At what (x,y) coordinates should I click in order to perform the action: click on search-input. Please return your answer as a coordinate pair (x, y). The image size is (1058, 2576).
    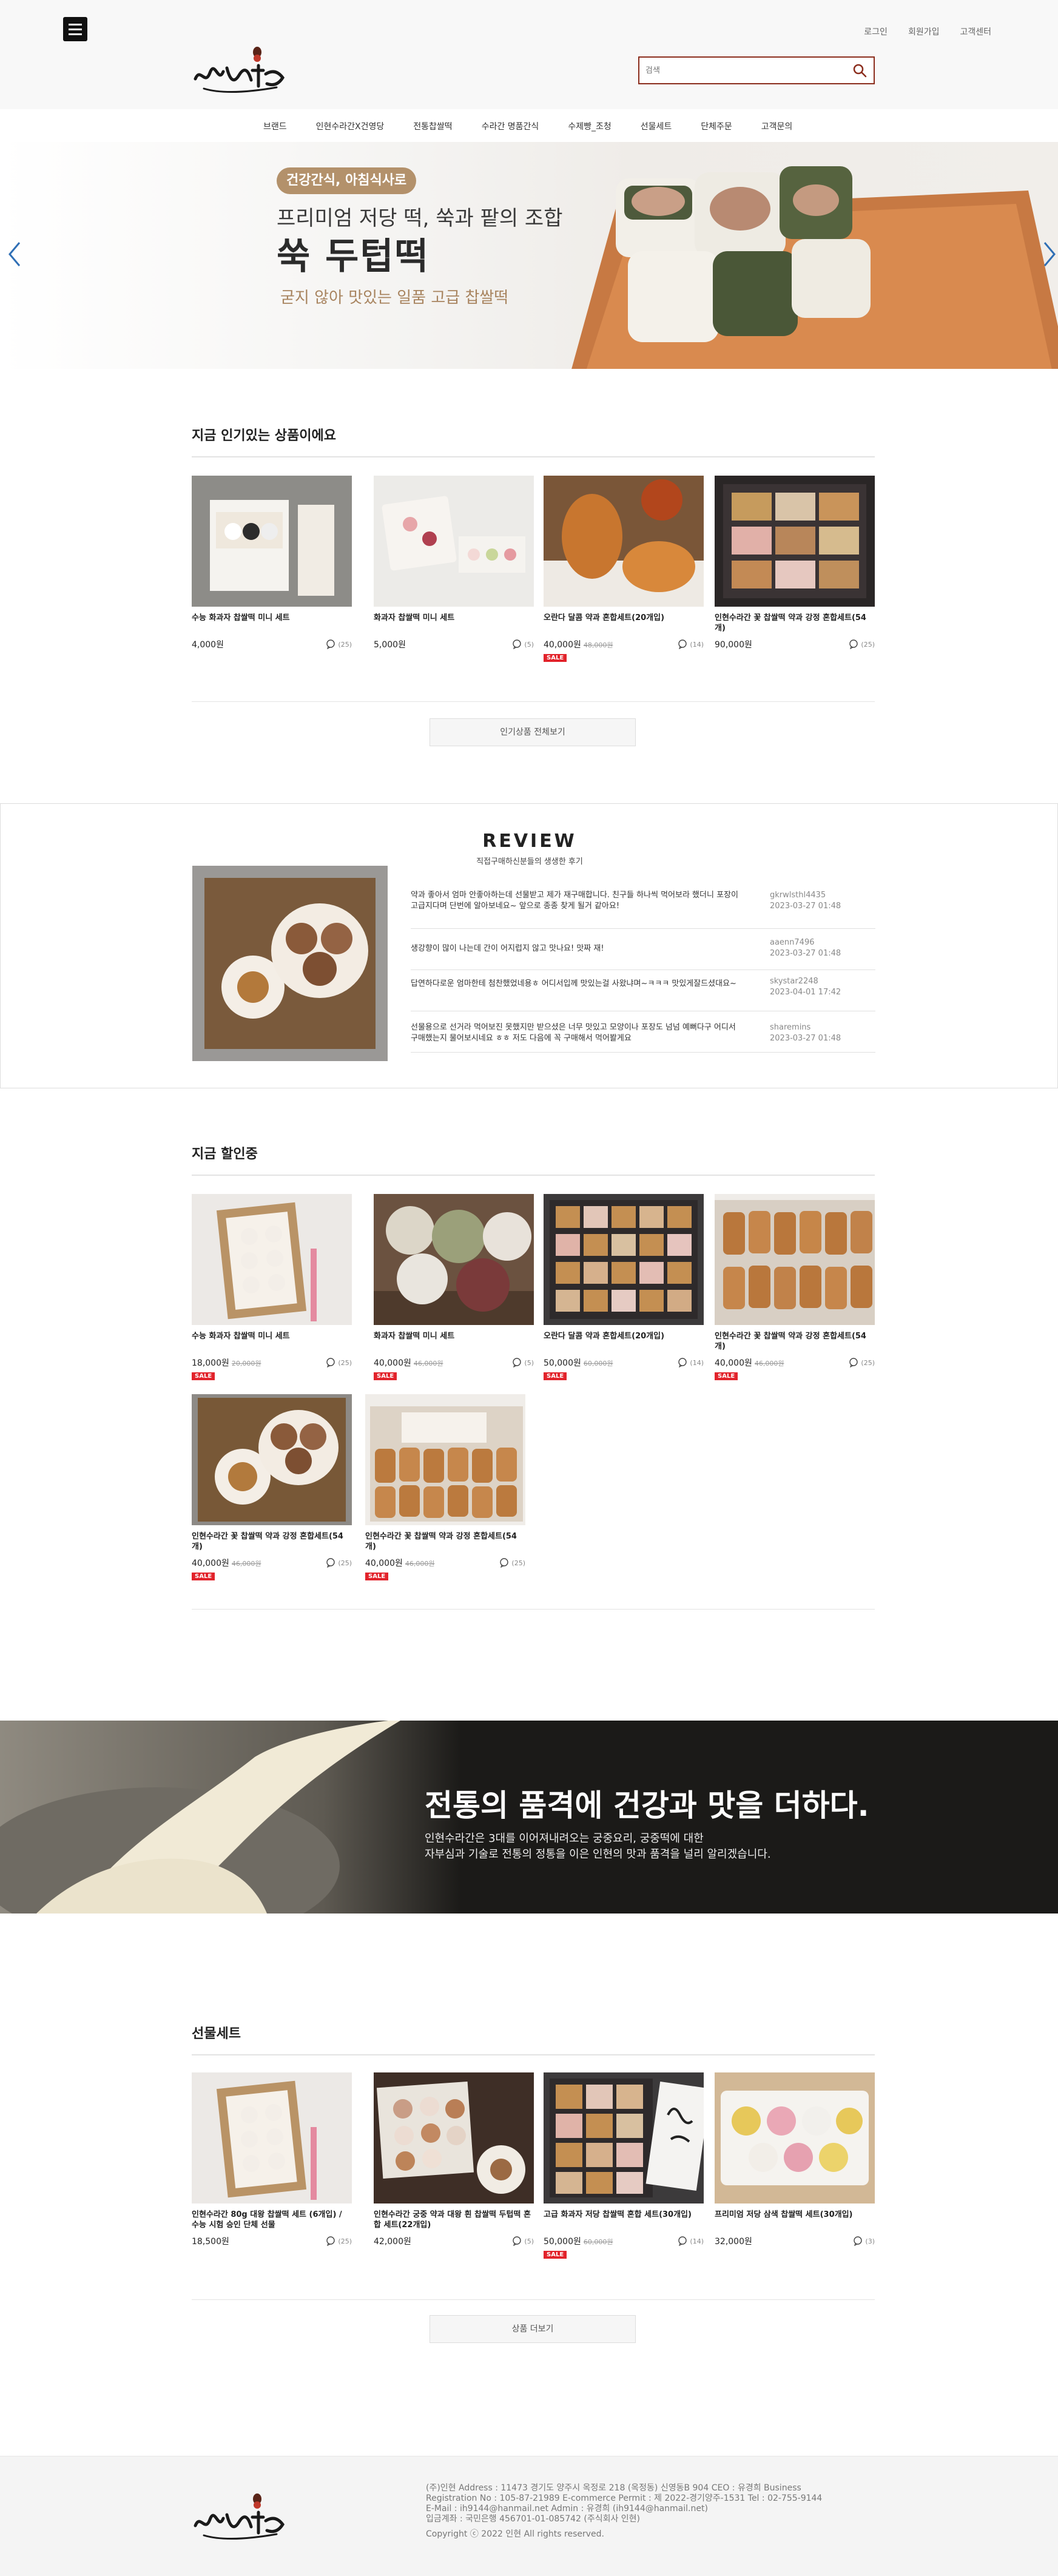
    Looking at the image, I should click on (742, 70).